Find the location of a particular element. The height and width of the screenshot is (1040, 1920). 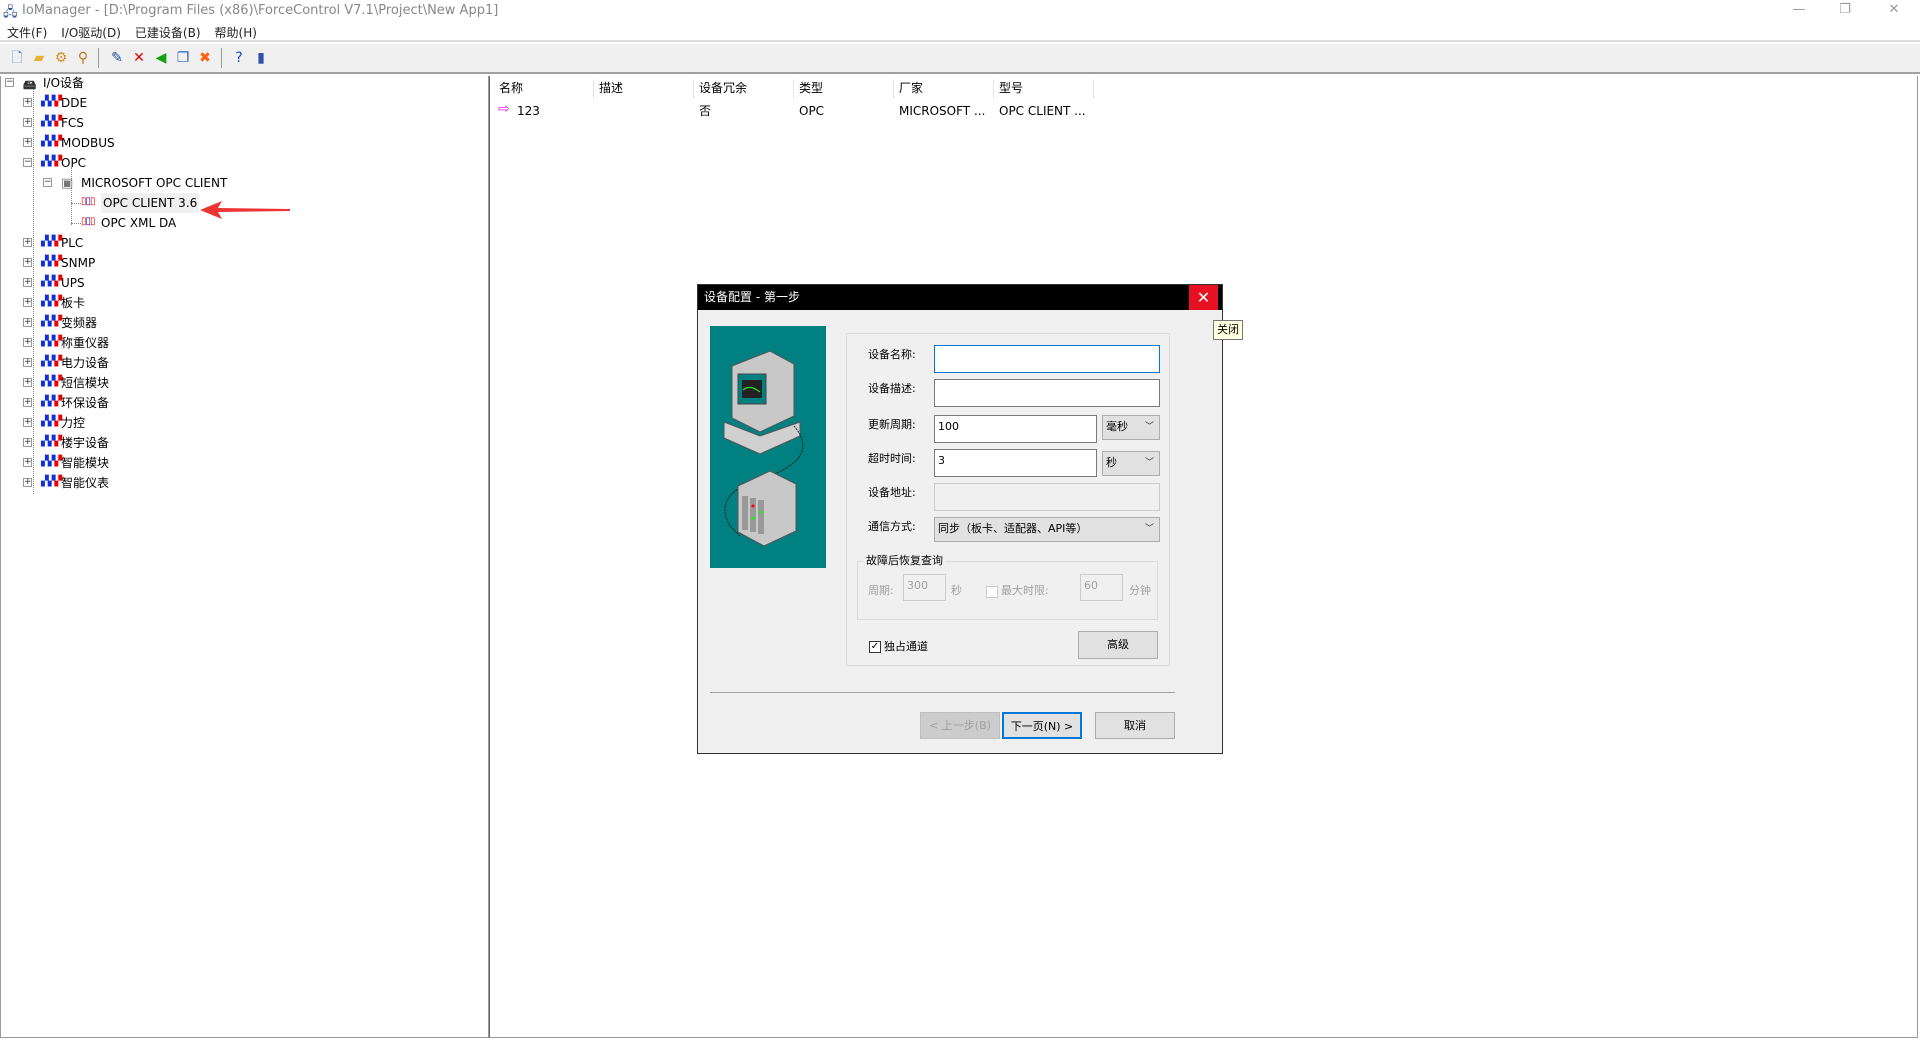

tree-node: 板卡 is located at coordinates (73, 303).